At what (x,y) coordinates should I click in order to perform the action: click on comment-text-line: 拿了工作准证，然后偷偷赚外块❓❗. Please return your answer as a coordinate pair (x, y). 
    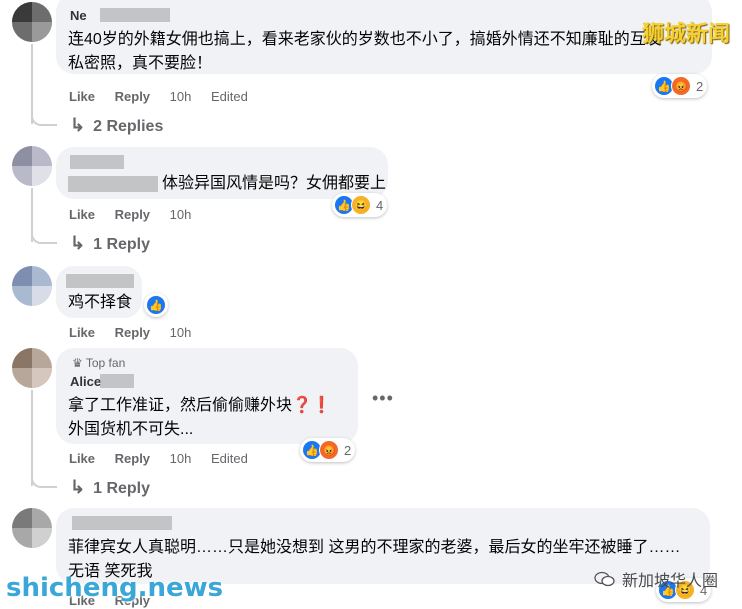
    Looking at the image, I should click on (200, 405).